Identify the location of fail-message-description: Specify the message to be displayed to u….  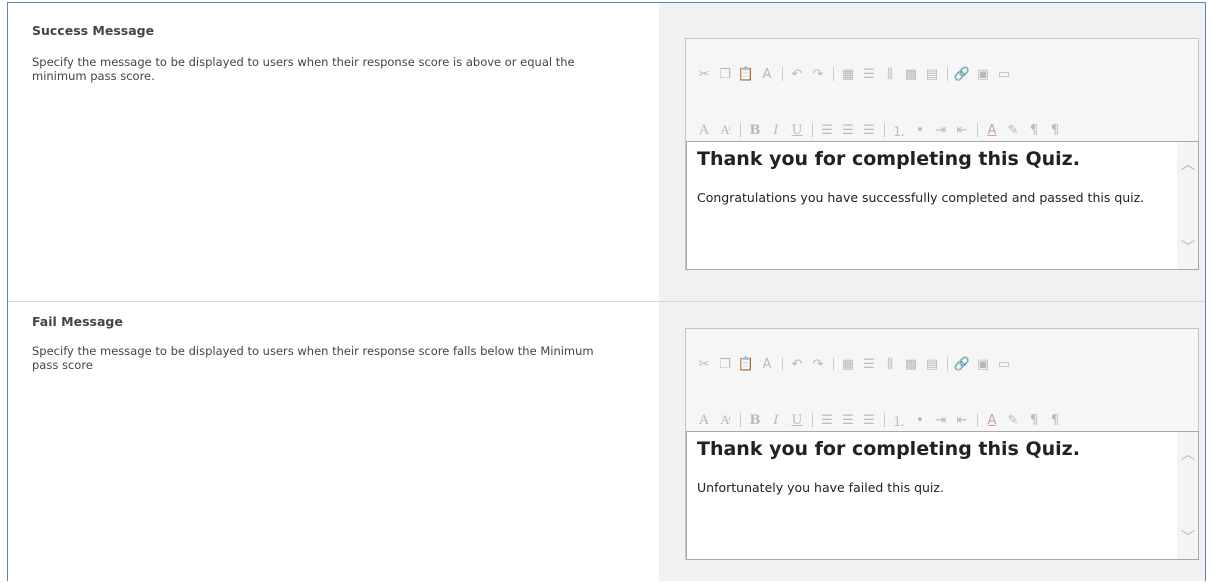
(313, 358).